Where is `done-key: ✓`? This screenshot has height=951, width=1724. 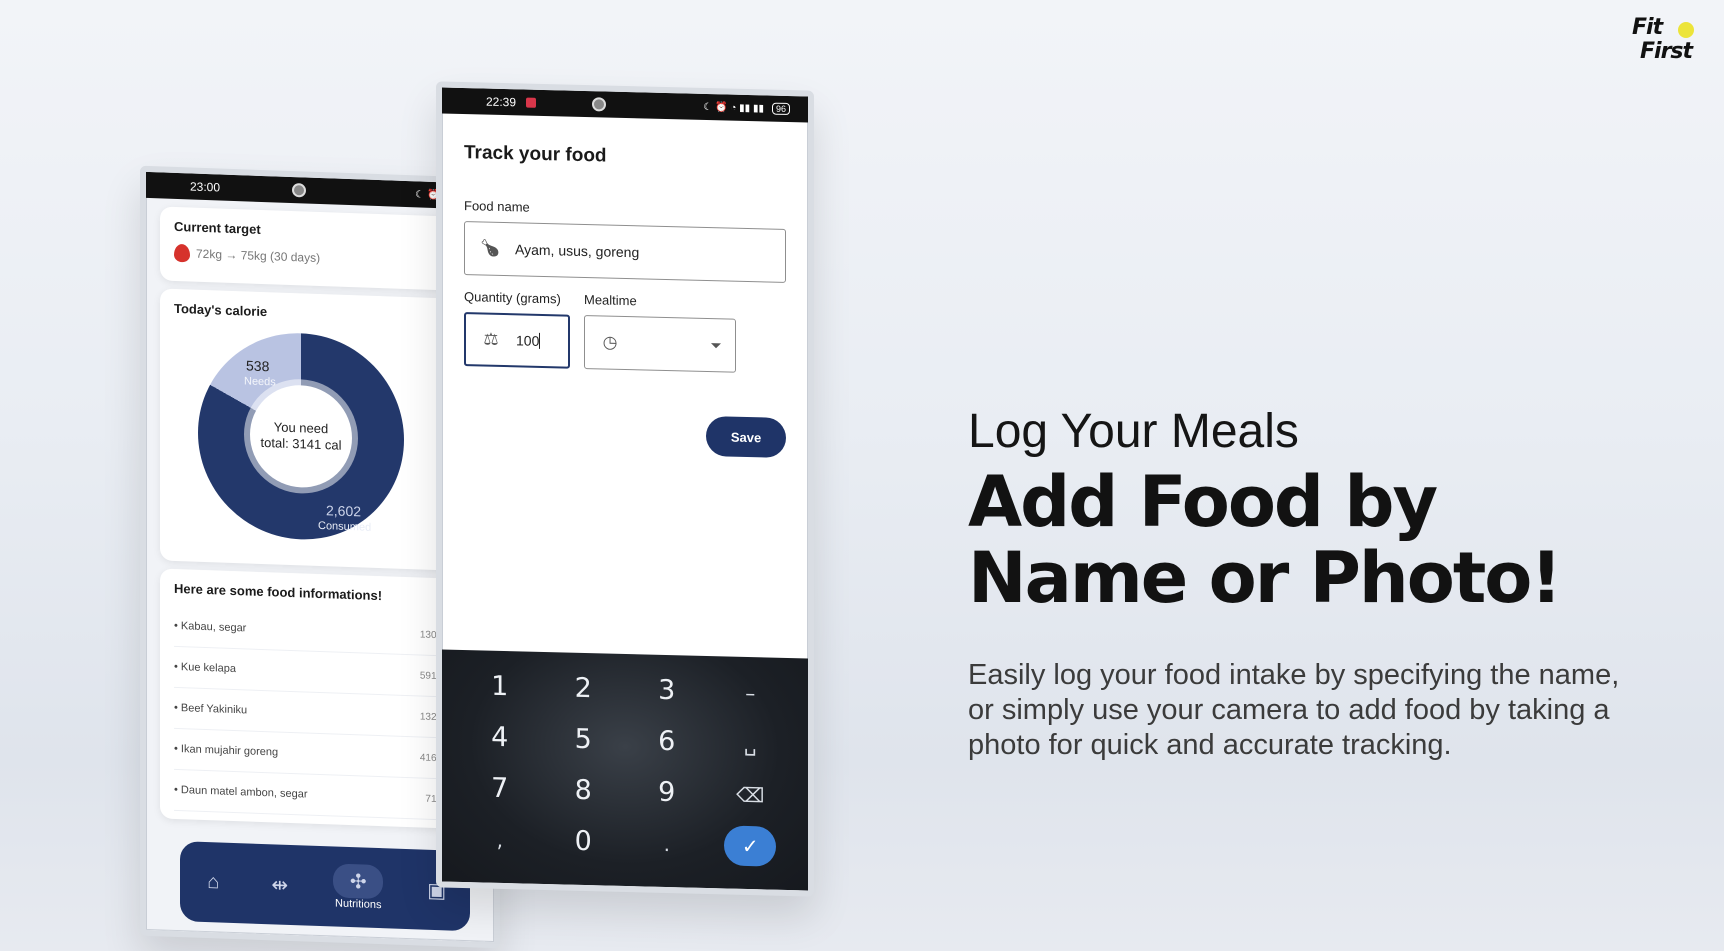
done-key: ✓ is located at coordinates (751, 845).